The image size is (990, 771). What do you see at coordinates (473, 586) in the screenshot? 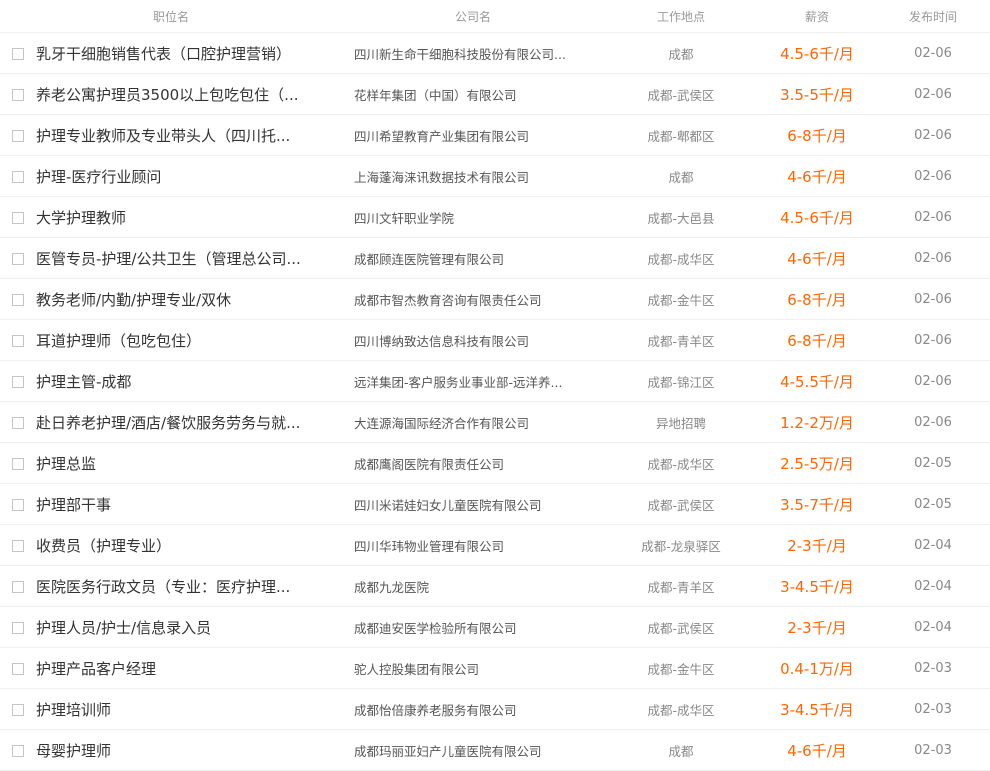
I see `company-name-link: 成都九龙医院` at bounding box center [473, 586].